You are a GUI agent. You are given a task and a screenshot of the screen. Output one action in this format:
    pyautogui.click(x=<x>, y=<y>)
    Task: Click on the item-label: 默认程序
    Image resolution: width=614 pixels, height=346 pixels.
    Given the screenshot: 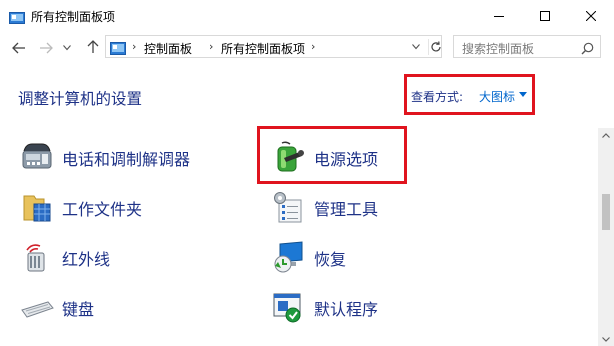 What is the action you would take?
    pyautogui.click(x=346, y=308)
    